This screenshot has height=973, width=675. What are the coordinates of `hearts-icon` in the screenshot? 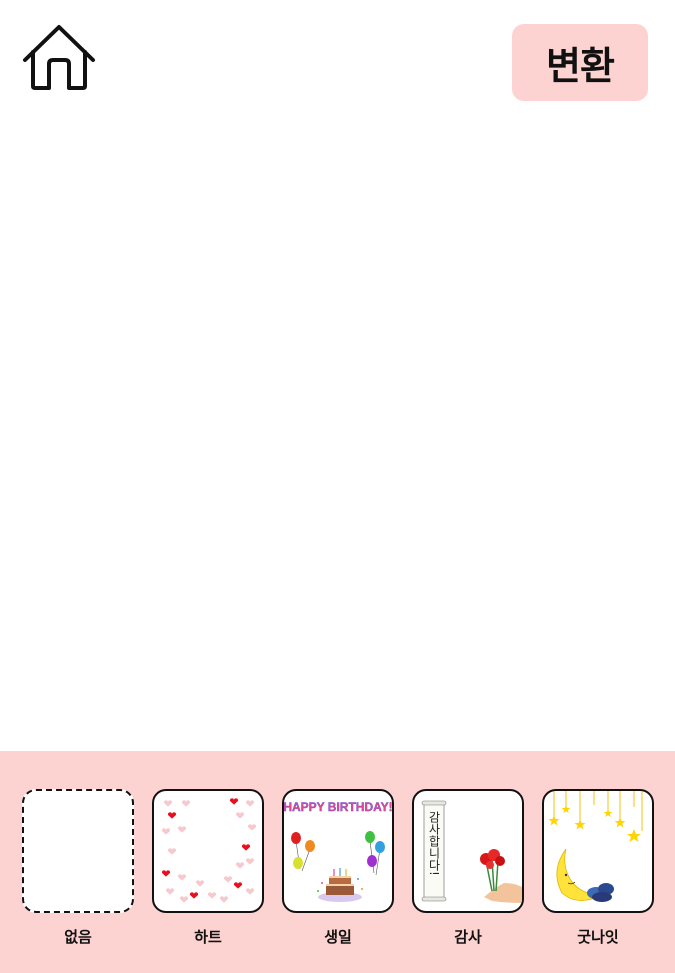 It's located at (209, 850).